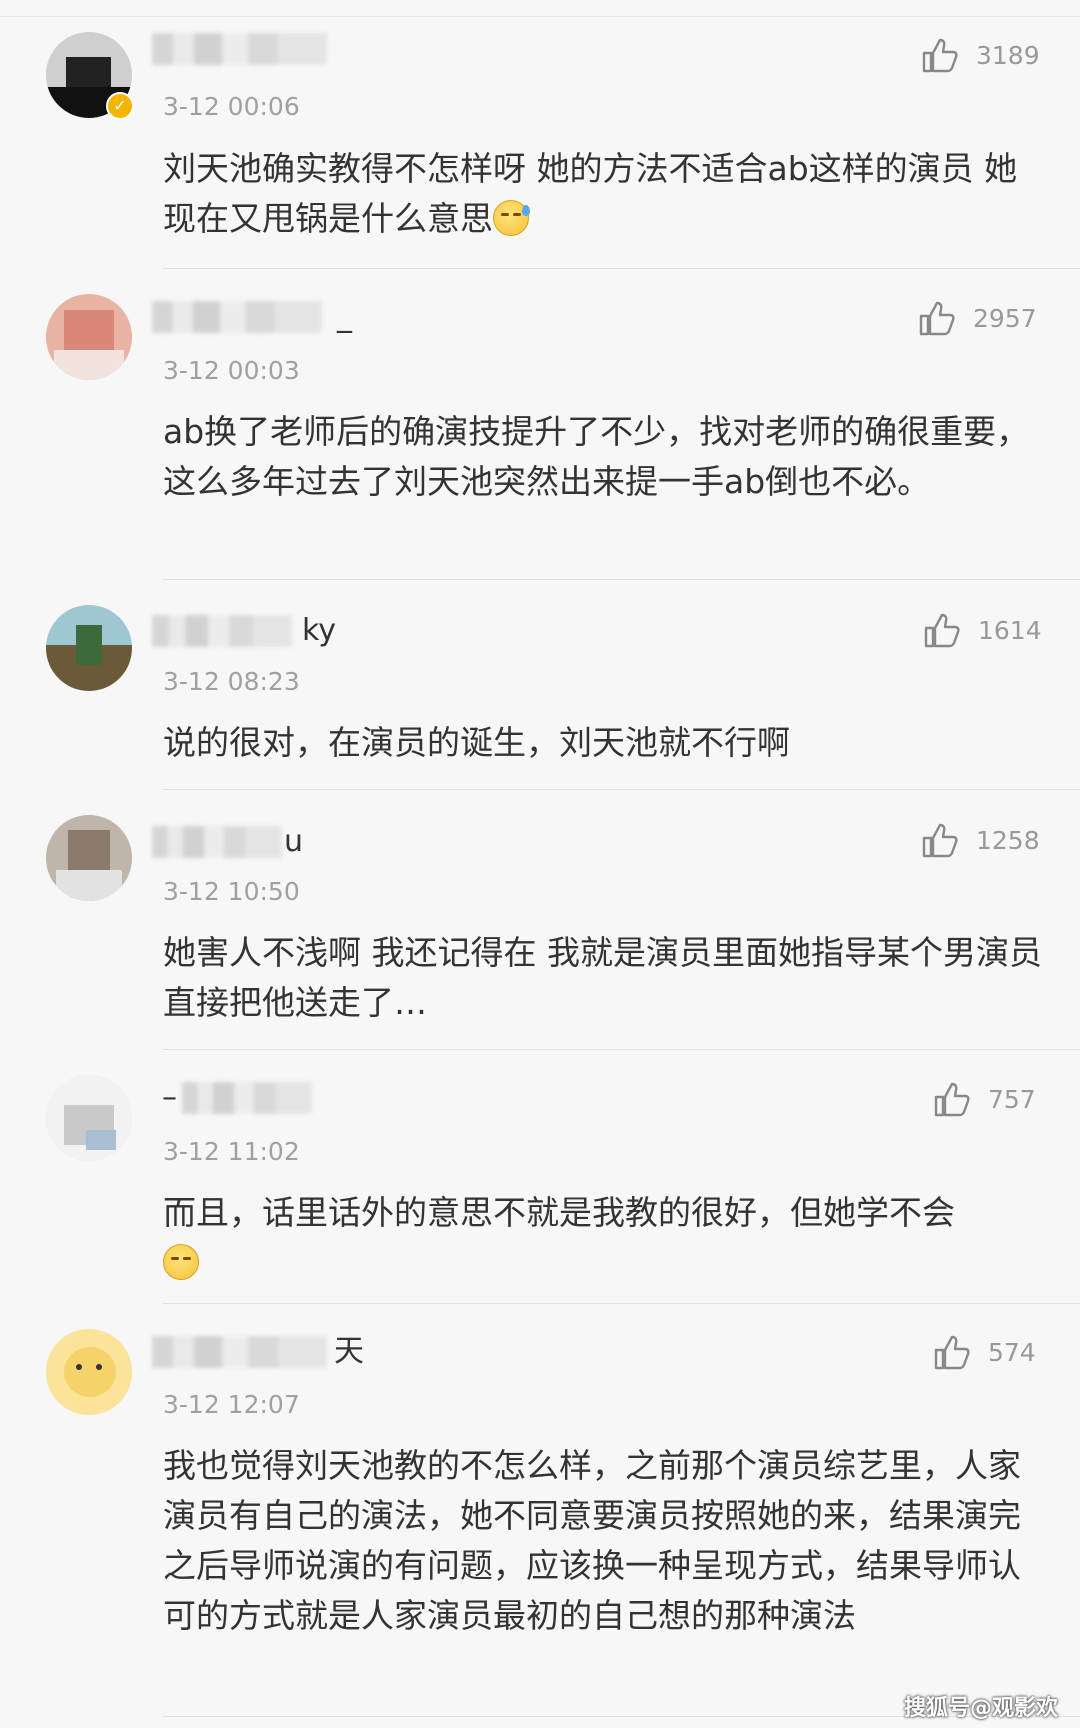  Describe the element at coordinates (1008, 55) in the screenshot. I see `like-count: 3189` at that location.